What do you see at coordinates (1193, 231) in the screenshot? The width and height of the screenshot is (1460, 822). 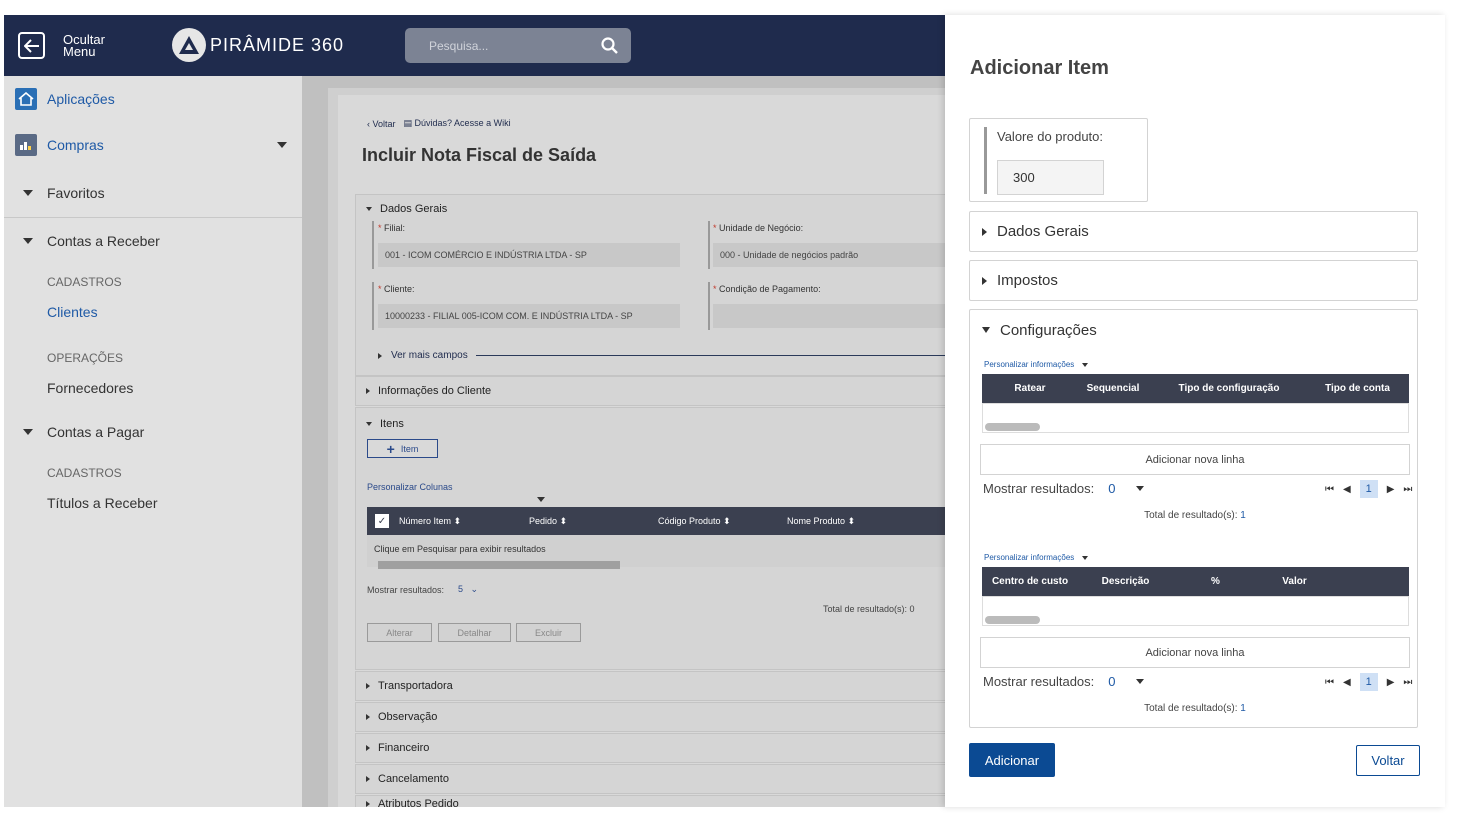 I see `panel-dados-gerais: Dados Gerais` at bounding box center [1193, 231].